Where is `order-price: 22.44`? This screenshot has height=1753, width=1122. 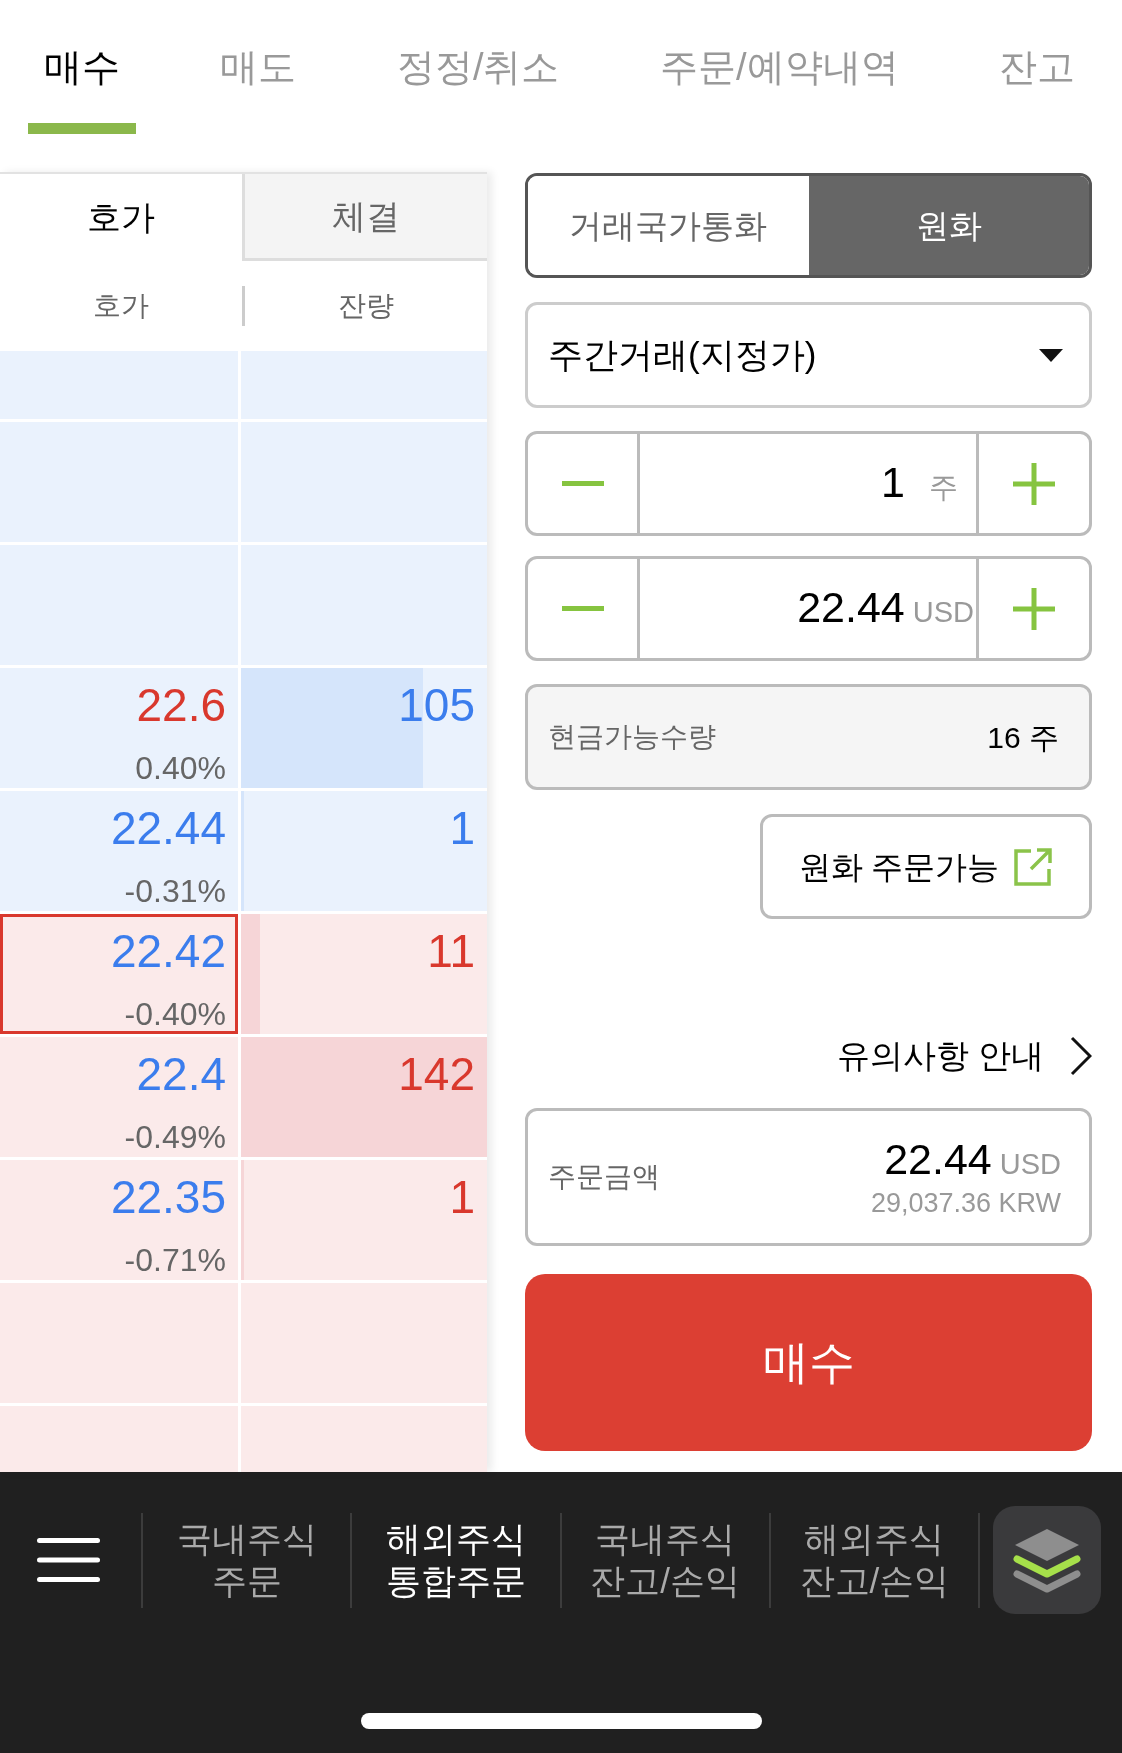 order-price: 22.44 is located at coordinates (168, 828).